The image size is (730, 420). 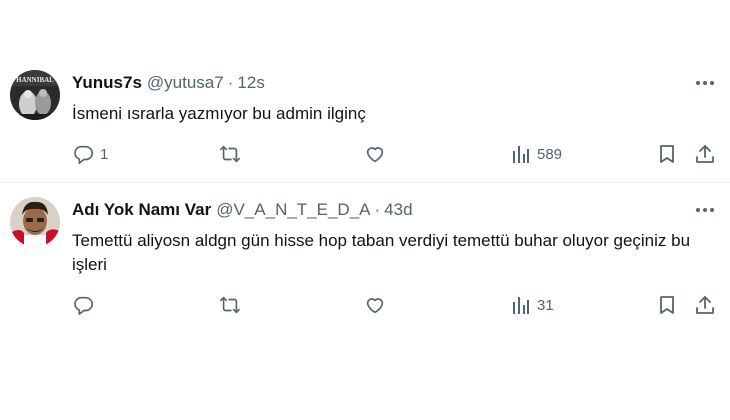 I want to click on tweet-actions: 1 589, so click(x=365, y=154).